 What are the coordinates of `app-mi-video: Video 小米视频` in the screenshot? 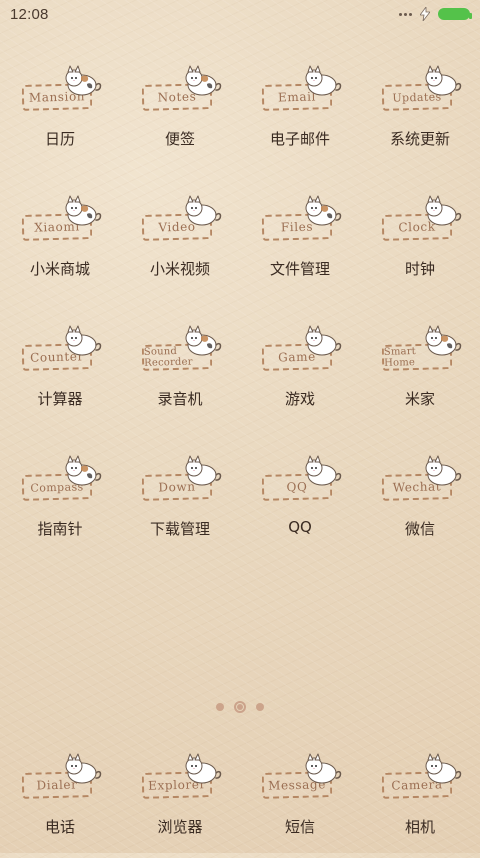 It's located at (180, 244).